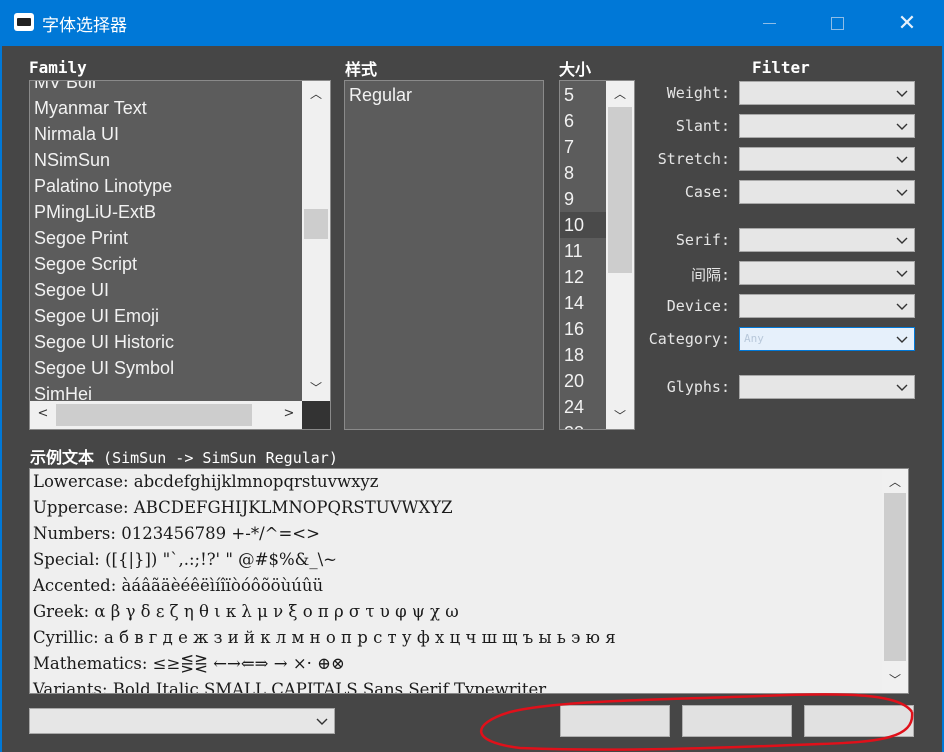 The width and height of the screenshot is (944, 752). Describe the element at coordinates (584, 329) in the screenshot. I see `list-item: 16` at that location.